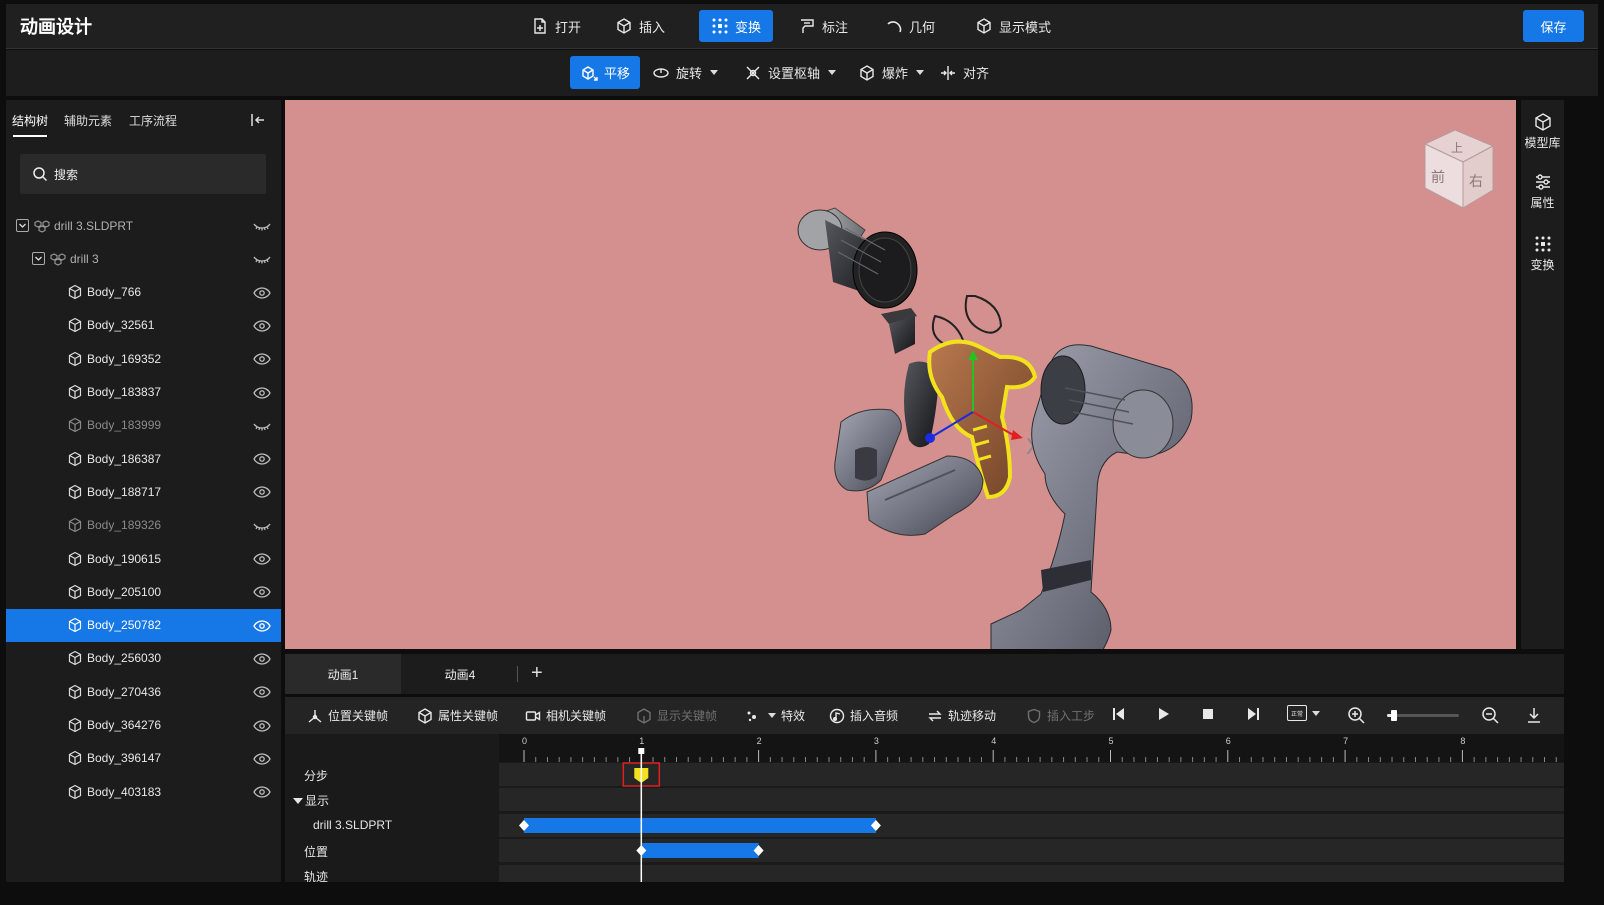 The height and width of the screenshot is (905, 1604). What do you see at coordinates (143, 225) in the screenshot?
I see `tree-row: drill 3.SLDPRT` at bounding box center [143, 225].